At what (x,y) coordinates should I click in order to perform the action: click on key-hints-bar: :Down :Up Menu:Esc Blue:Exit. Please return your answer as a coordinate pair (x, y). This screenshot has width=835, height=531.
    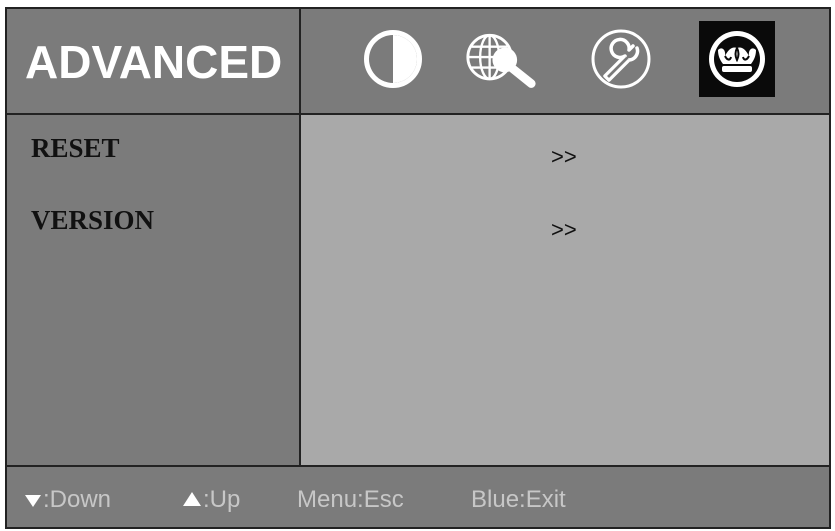
    Looking at the image, I should click on (418, 496).